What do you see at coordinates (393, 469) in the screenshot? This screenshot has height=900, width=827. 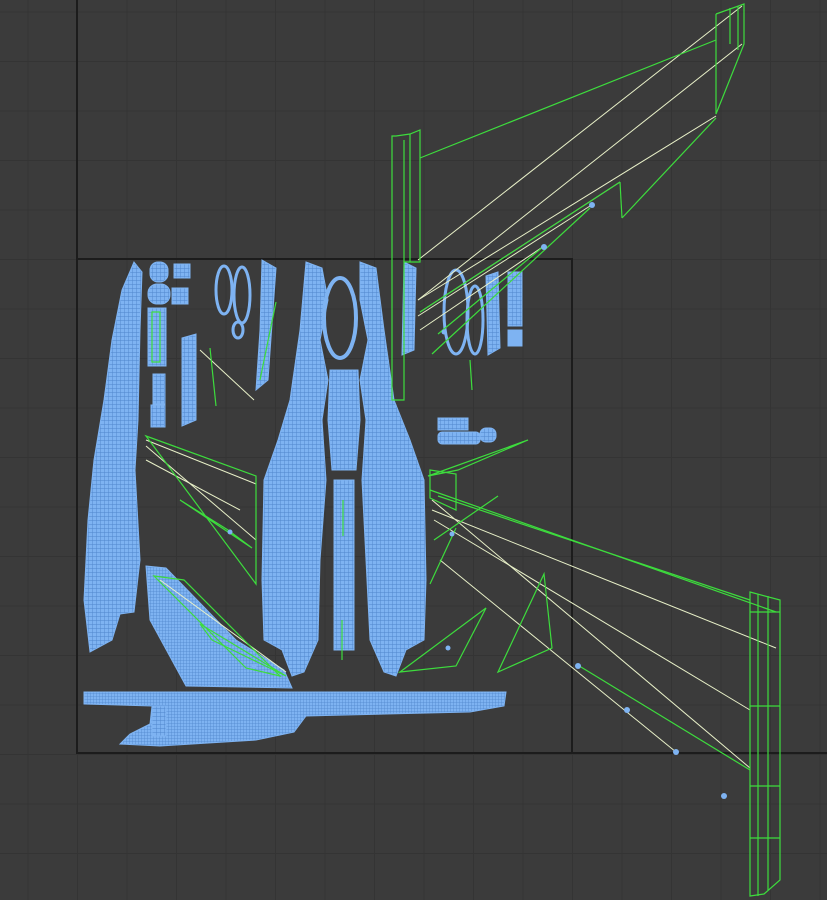 I see `uv-island-fuselage-right` at bounding box center [393, 469].